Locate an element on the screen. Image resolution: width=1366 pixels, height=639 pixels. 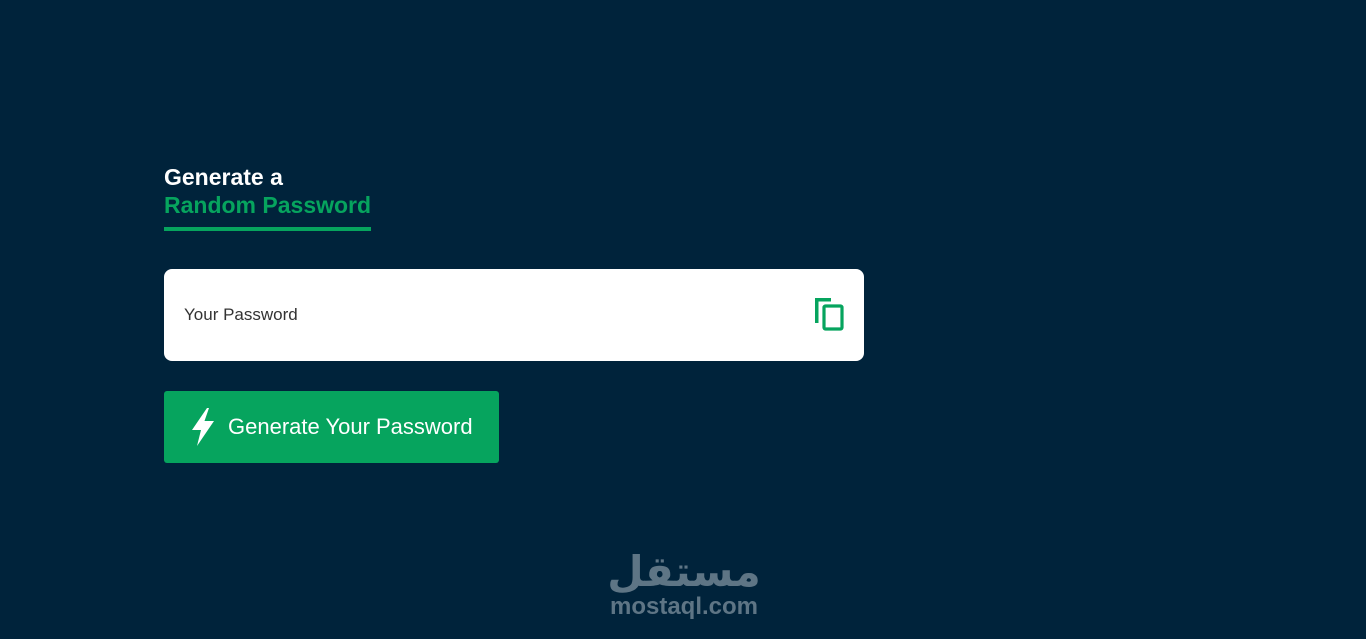
page-heading: Generate a Random Password is located at coordinates (268, 197).